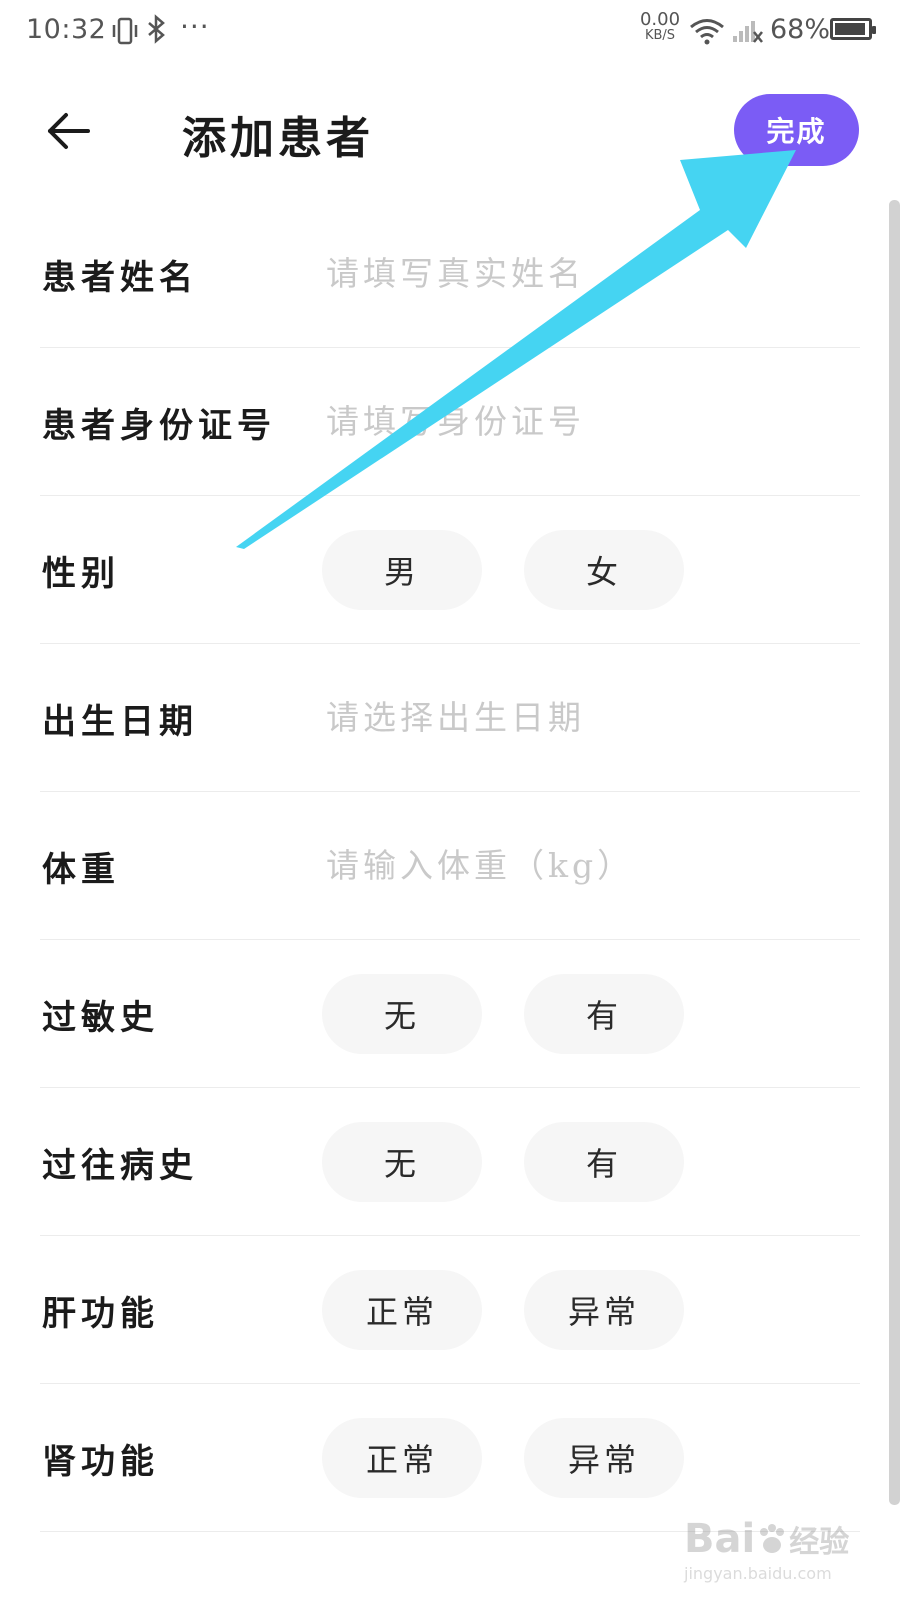 This screenshot has width=900, height=1600. What do you see at coordinates (402, 1458) in the screenshot?
I see `kidney-normal-option: 正常` at bounding box center [402, 1458].